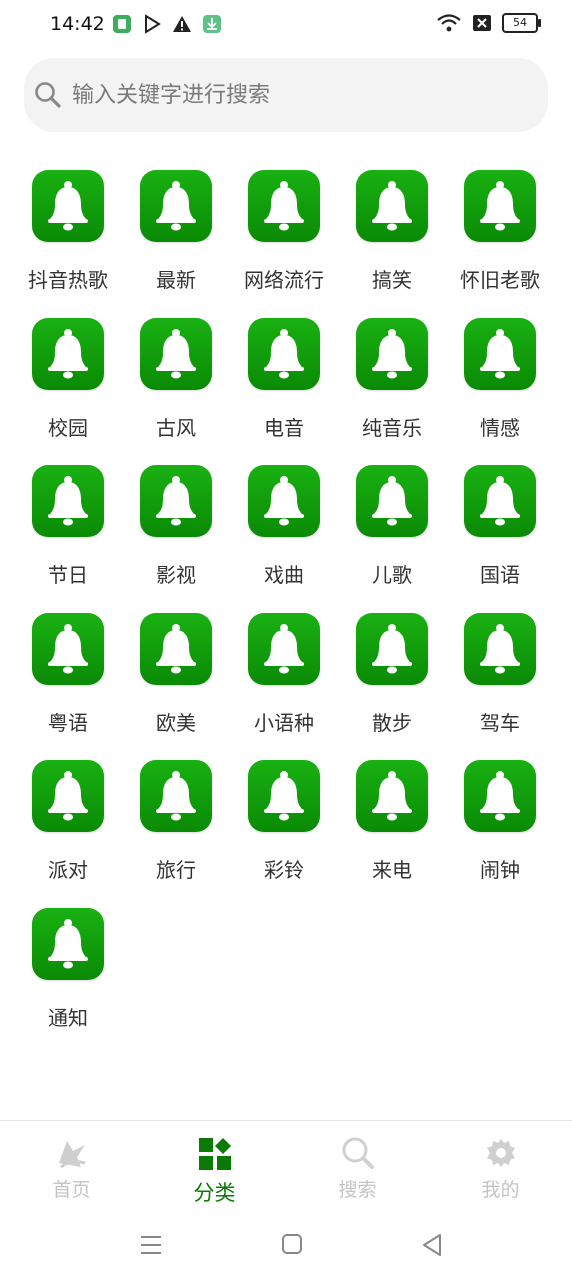  Describe the element at coordinates (71, 1190) in the screenshot. I see `nav-label: 首页` at that location.